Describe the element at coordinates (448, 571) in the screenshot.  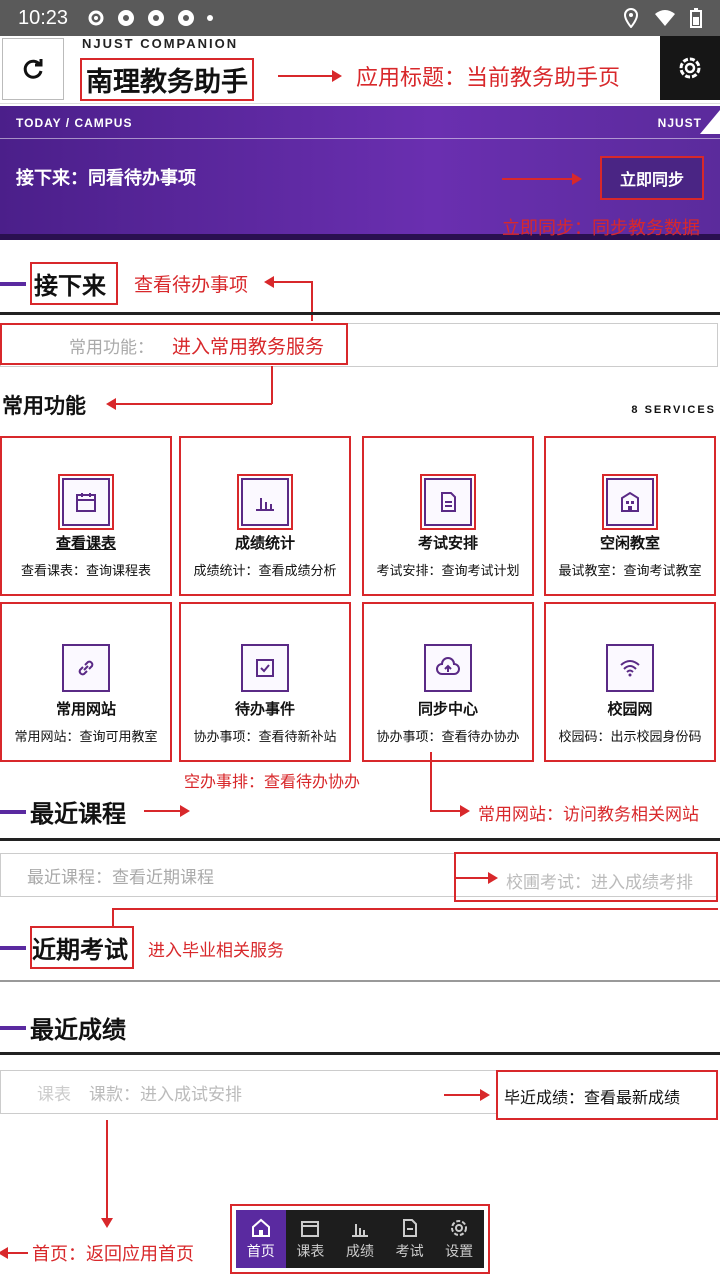
I see `service-desc: 考试安排：查询考试计划` at that location.